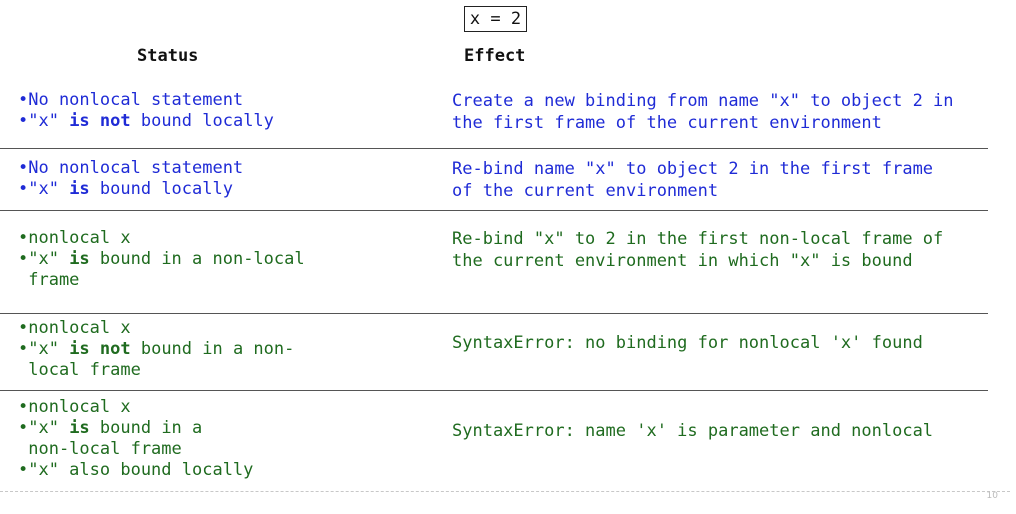 Image resolution: width=1016 pixels, height=514 pixels. What do you see at coordinates (161, 259) in the screenshot?
I see `row-3-status-line-2: •"x" is bound in a non-local` at bounding box center [161, 259].